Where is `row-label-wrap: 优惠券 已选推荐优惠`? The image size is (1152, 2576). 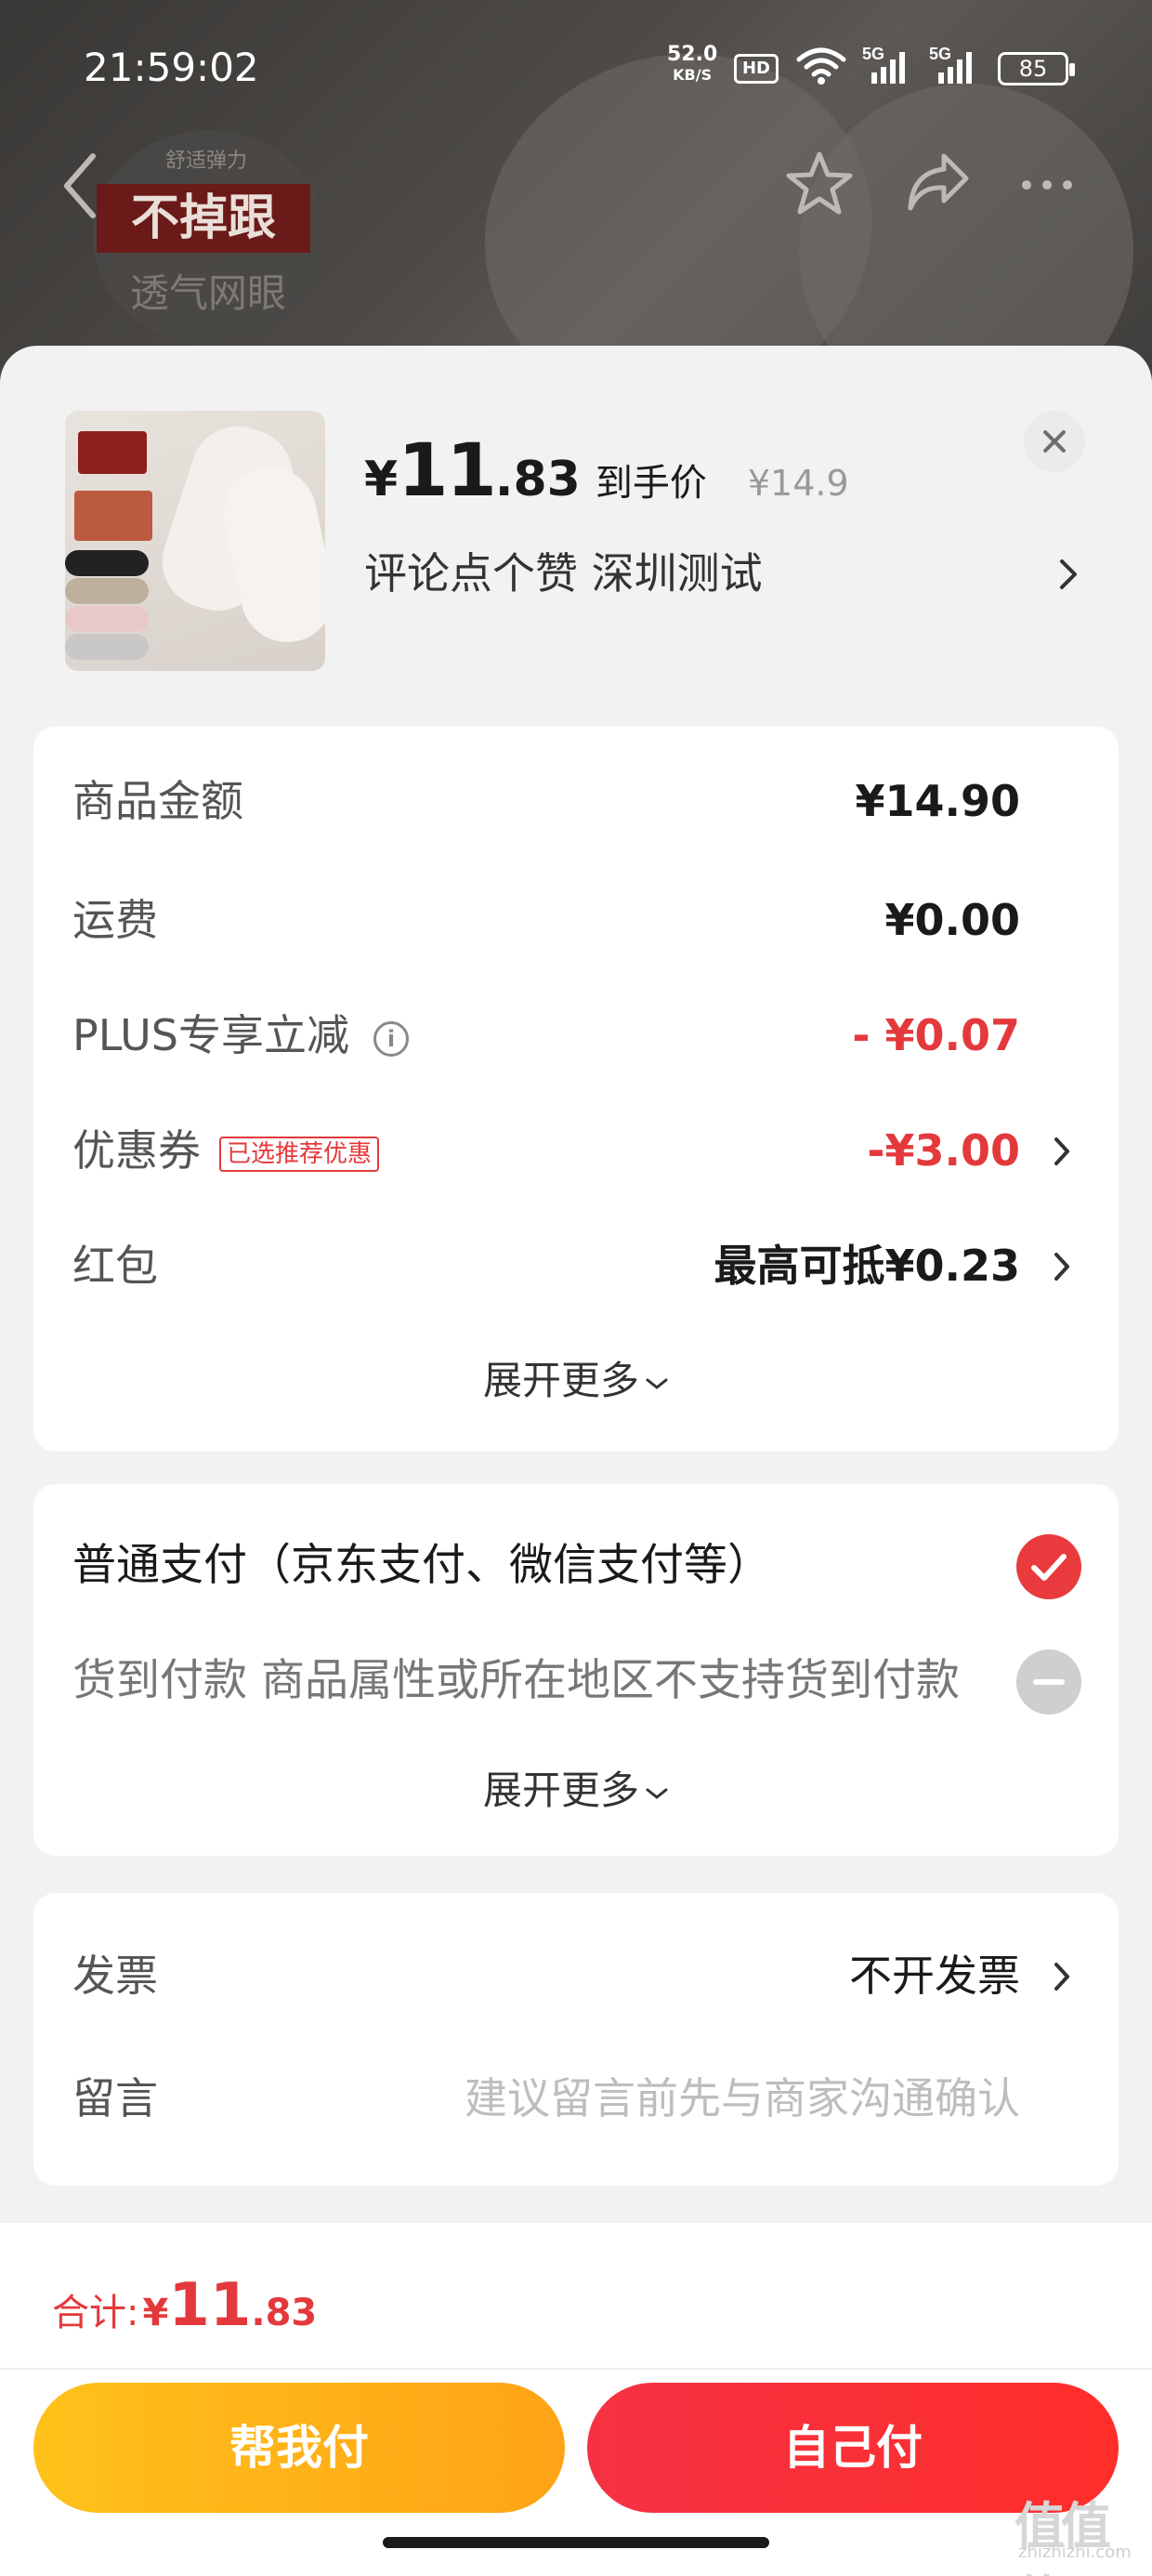
row-label-wrap: 优惠券 已选推荐优惠 is located at coordinates (226, 1150).